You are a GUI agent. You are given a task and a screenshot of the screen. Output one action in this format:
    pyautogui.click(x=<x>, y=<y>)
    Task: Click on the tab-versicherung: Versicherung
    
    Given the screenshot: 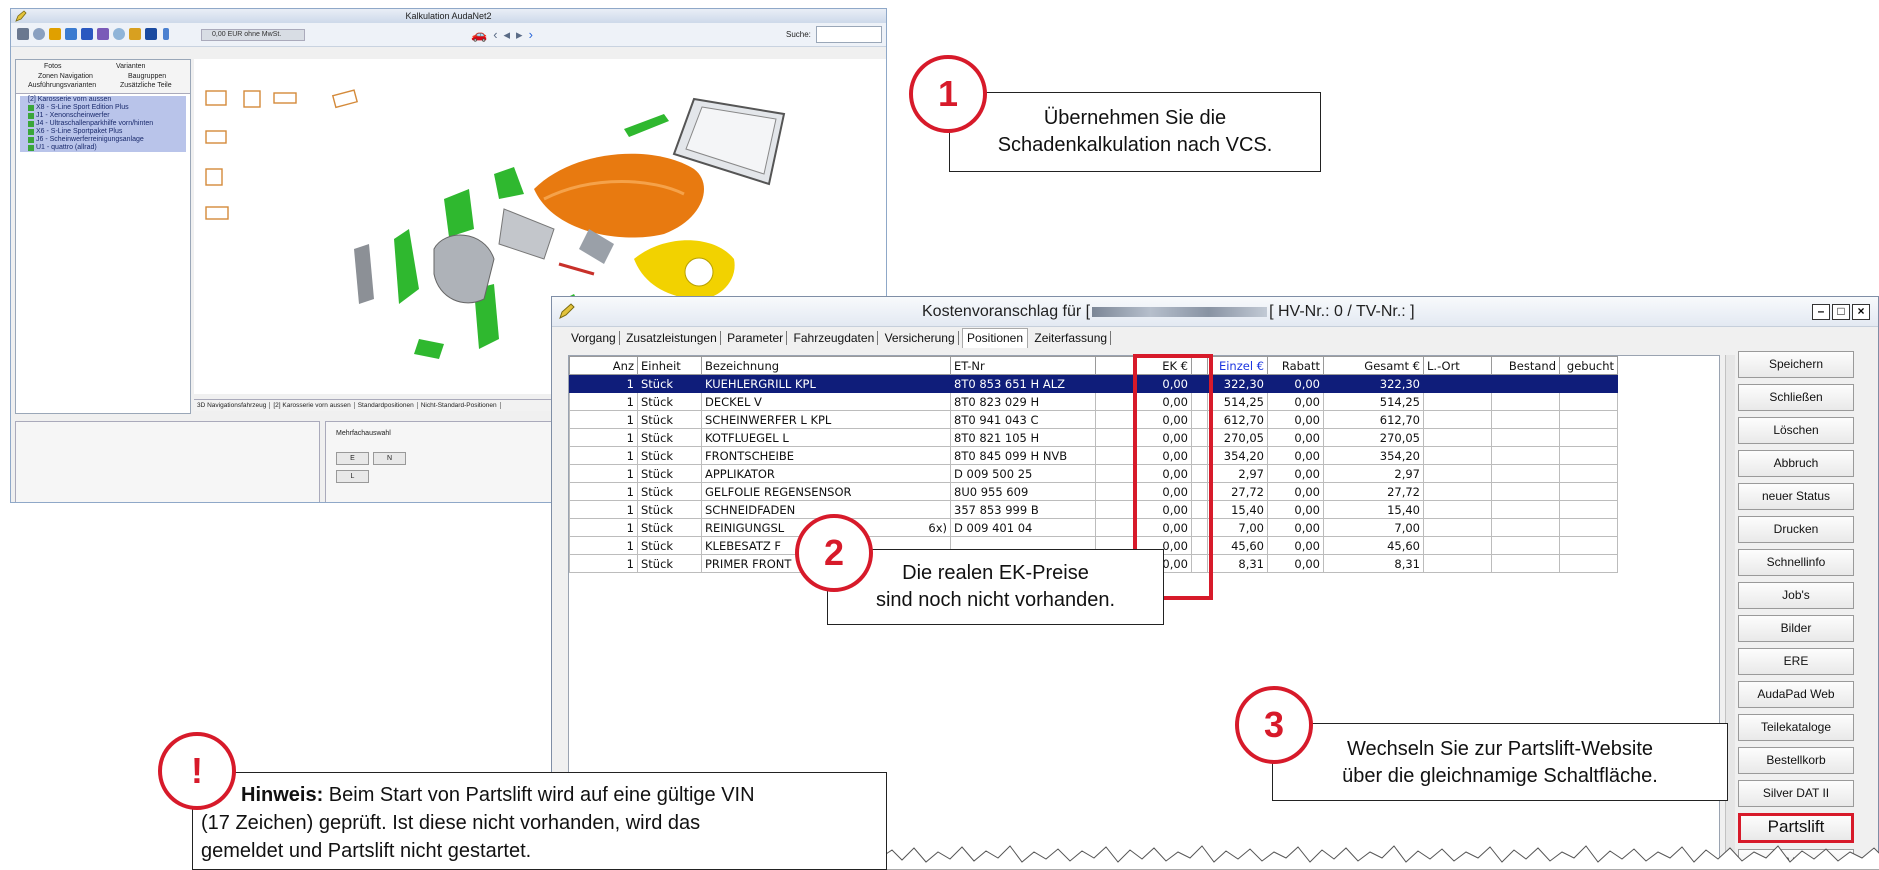 What is the action you would take?
    pyautogui.click(x=920, y=338)
    